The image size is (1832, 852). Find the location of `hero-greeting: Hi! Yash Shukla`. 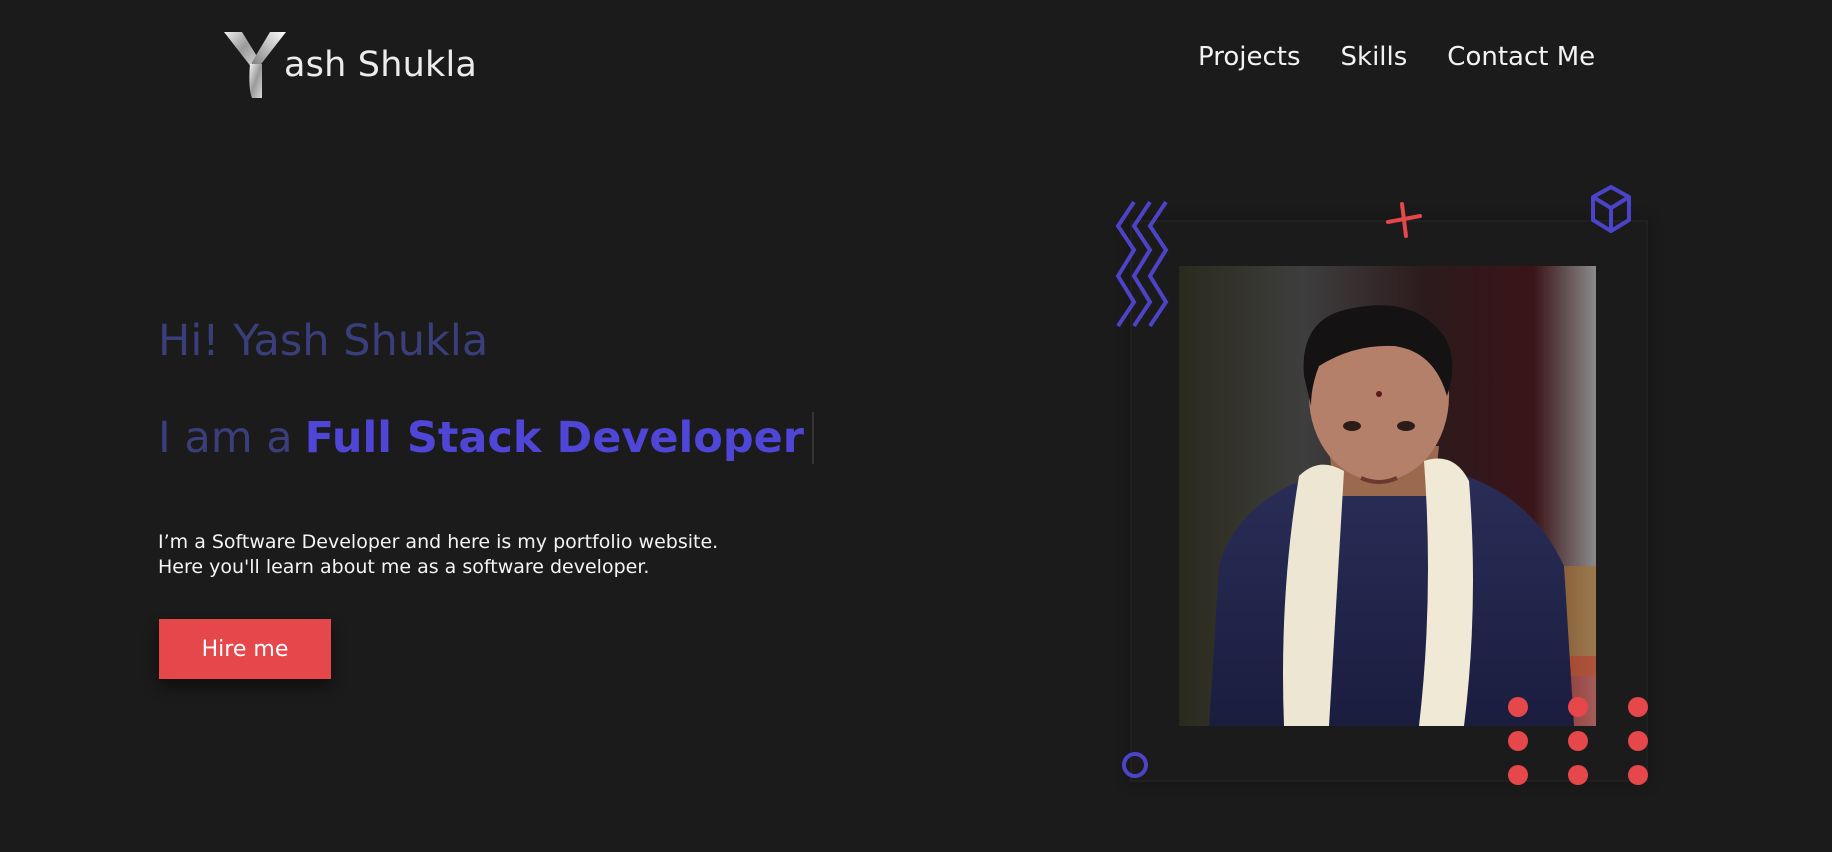

hero-greeting: Hi! Yash Shukla is located at coordinates (323, 341).